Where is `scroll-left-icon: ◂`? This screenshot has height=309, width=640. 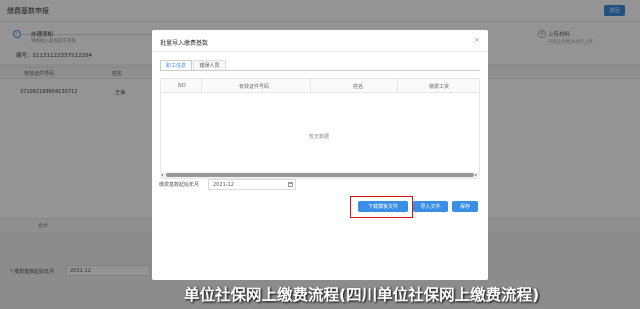
scroll-left-icon: ◂ is located at coordinates (162, 174).